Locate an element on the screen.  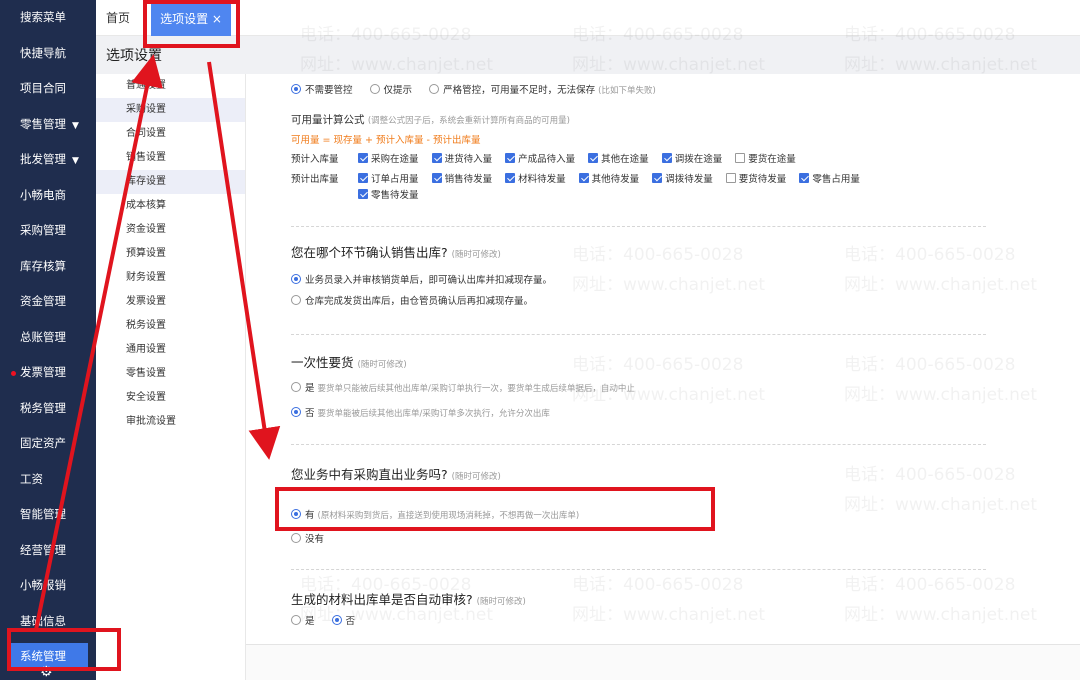
arrow-to-option is located at coordinates (244, 260).